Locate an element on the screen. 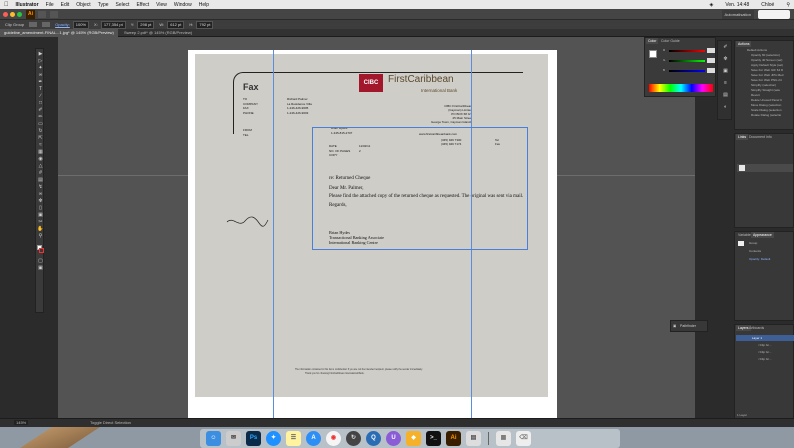 The height and width of the screenshot is (448, 794). menu-edit: Edit is located at coordinates (65, 5).